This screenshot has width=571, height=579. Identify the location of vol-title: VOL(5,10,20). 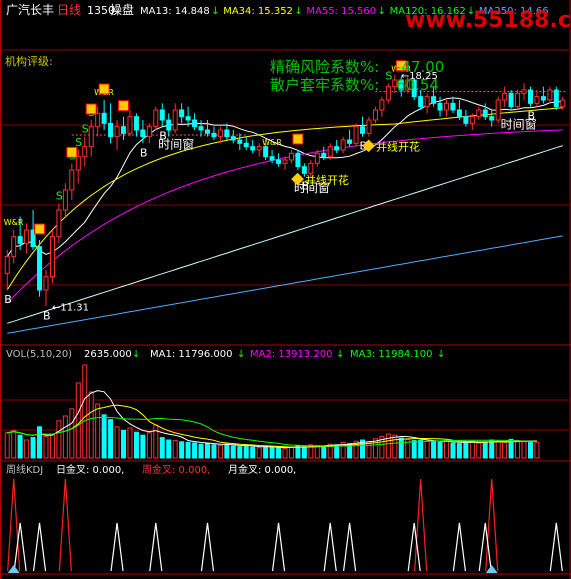
(39, 354).